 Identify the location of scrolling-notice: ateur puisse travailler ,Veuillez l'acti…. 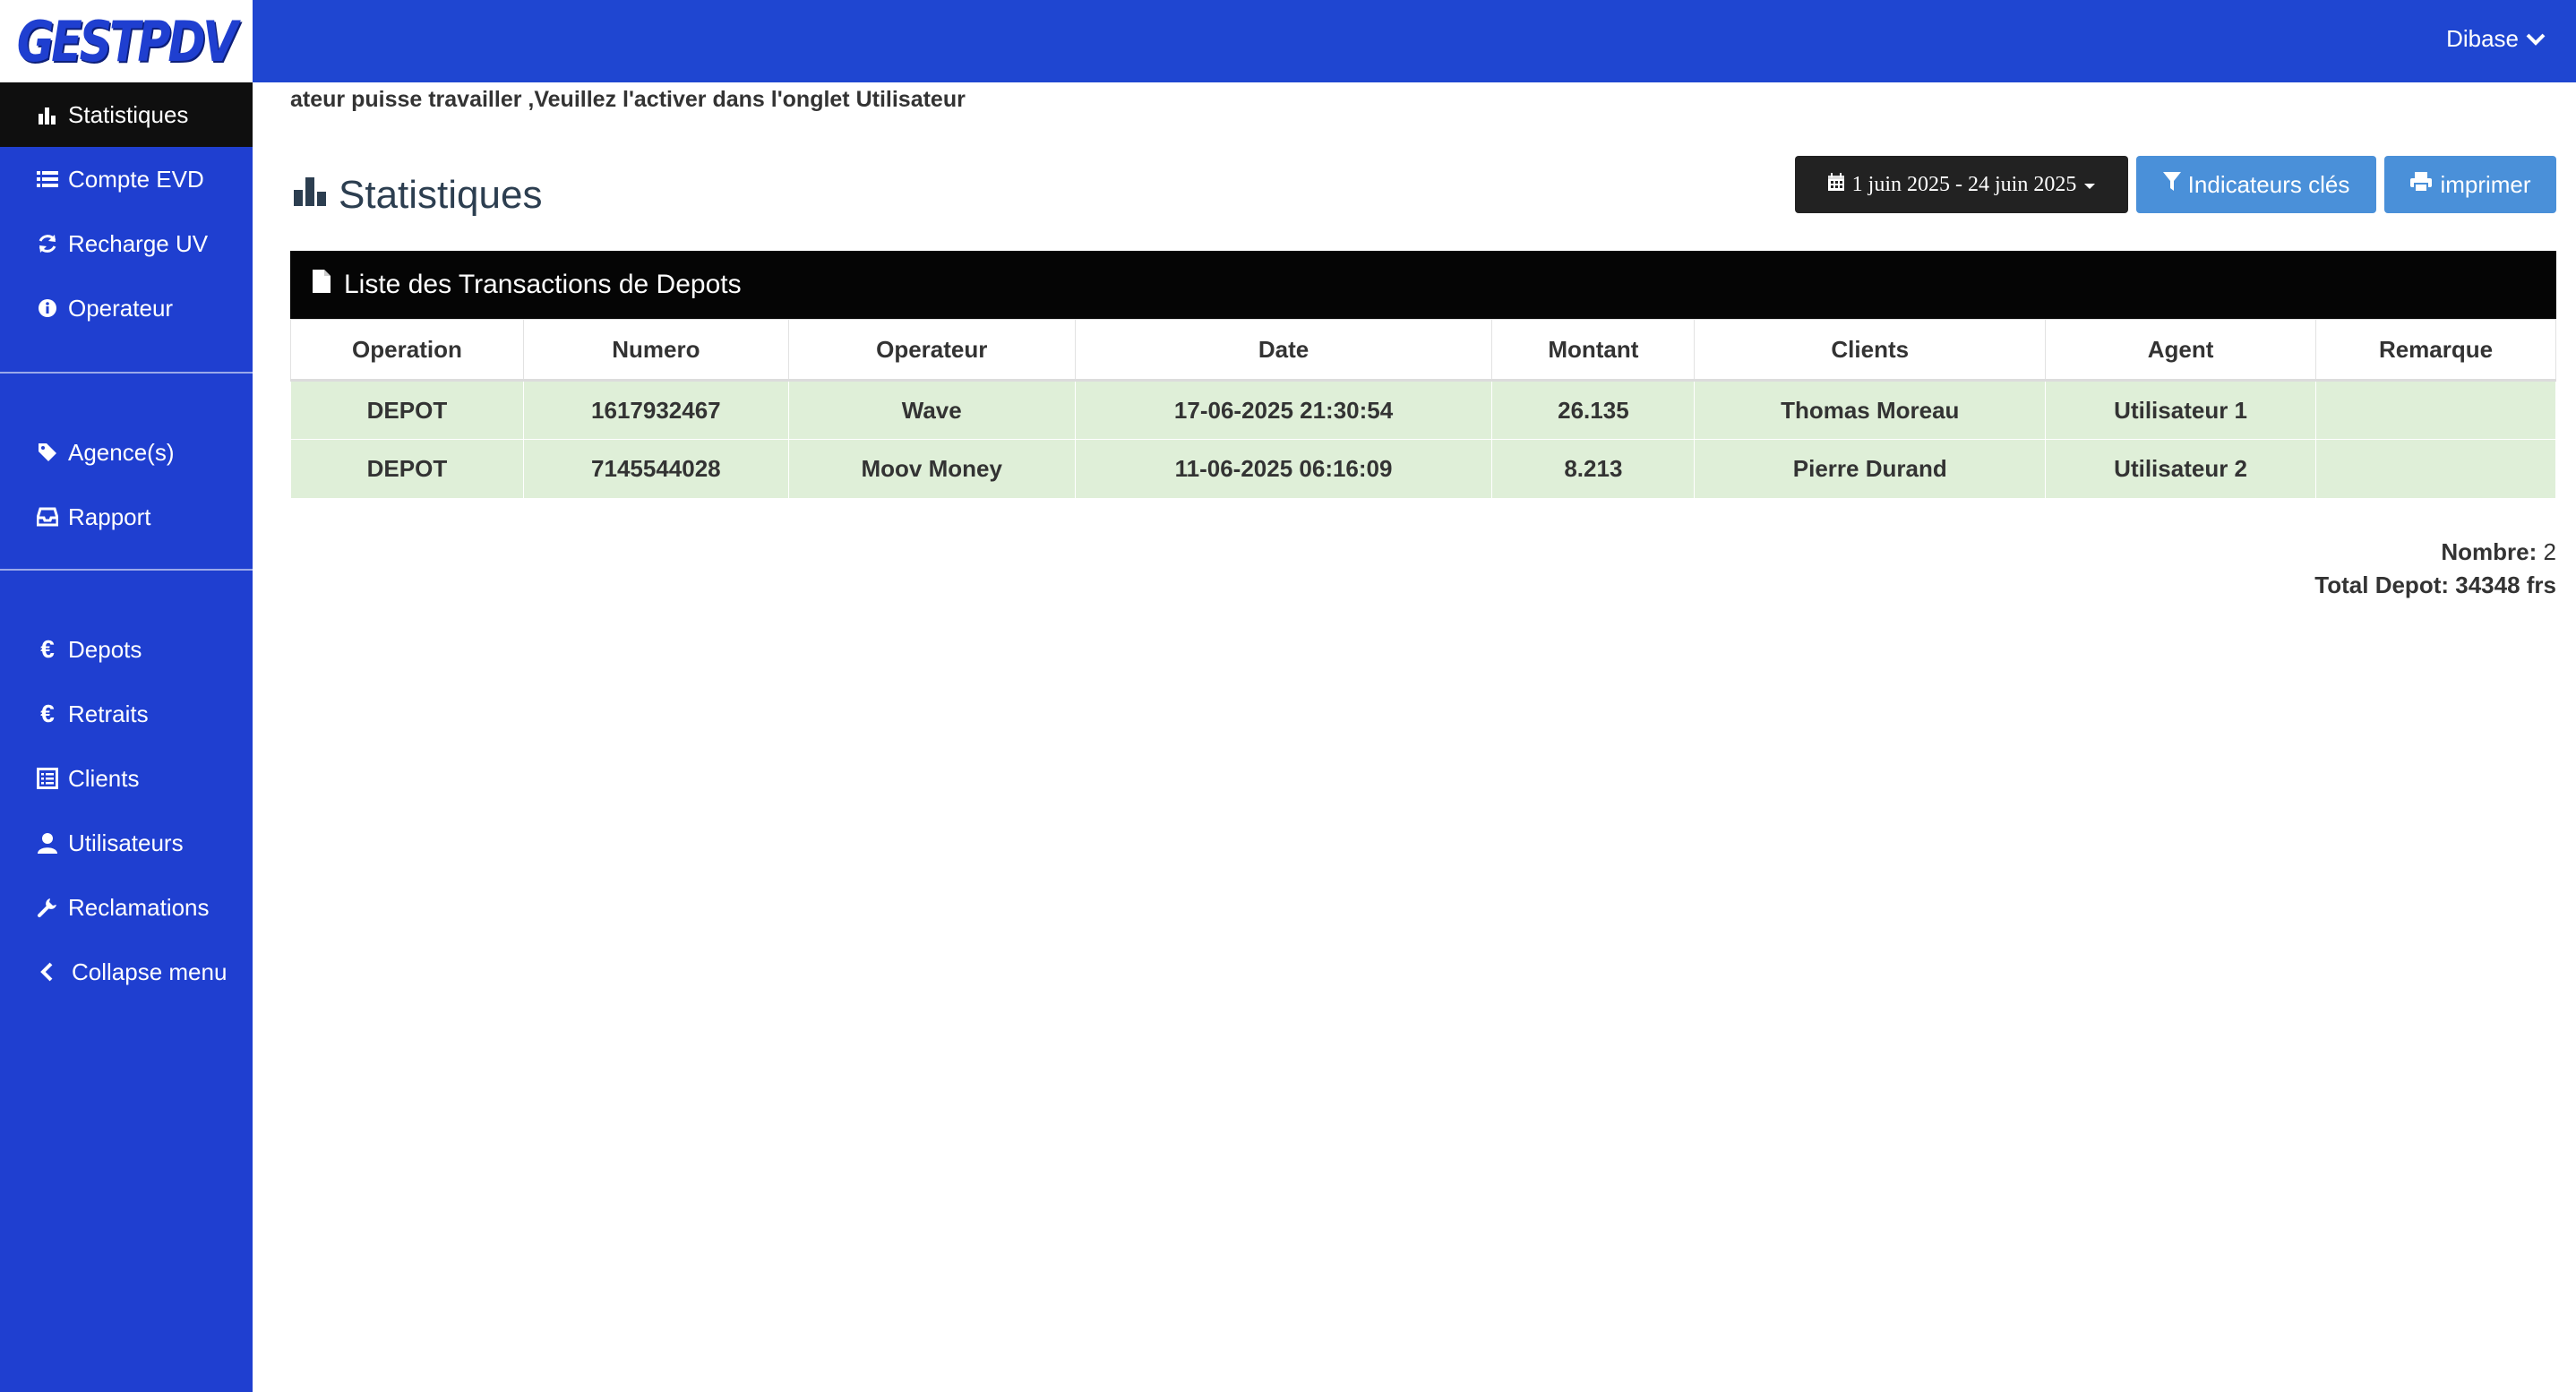
(628, 99).